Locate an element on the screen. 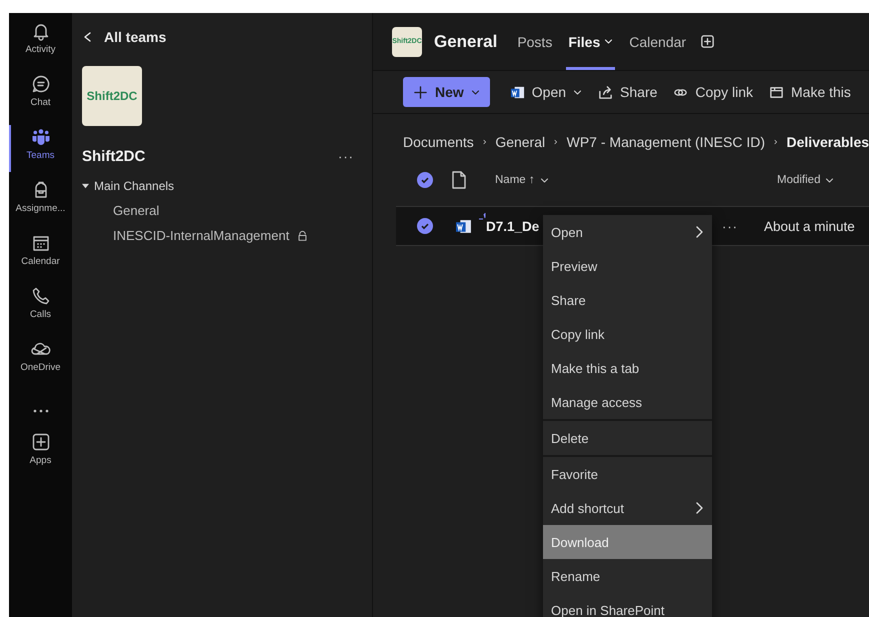  team-name: Shift2DC is located at coordinates (114, 156).